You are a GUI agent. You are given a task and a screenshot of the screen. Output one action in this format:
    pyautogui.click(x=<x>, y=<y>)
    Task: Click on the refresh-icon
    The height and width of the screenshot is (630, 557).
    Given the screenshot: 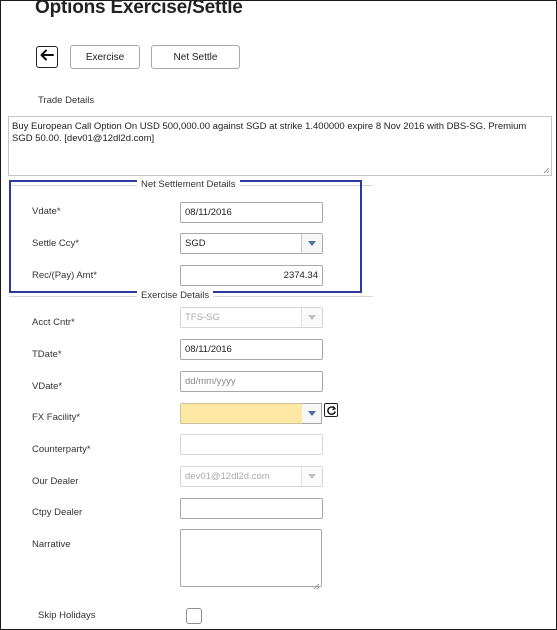 What is the action you would take?
    pyautogui.click(x=331, y=410)
    